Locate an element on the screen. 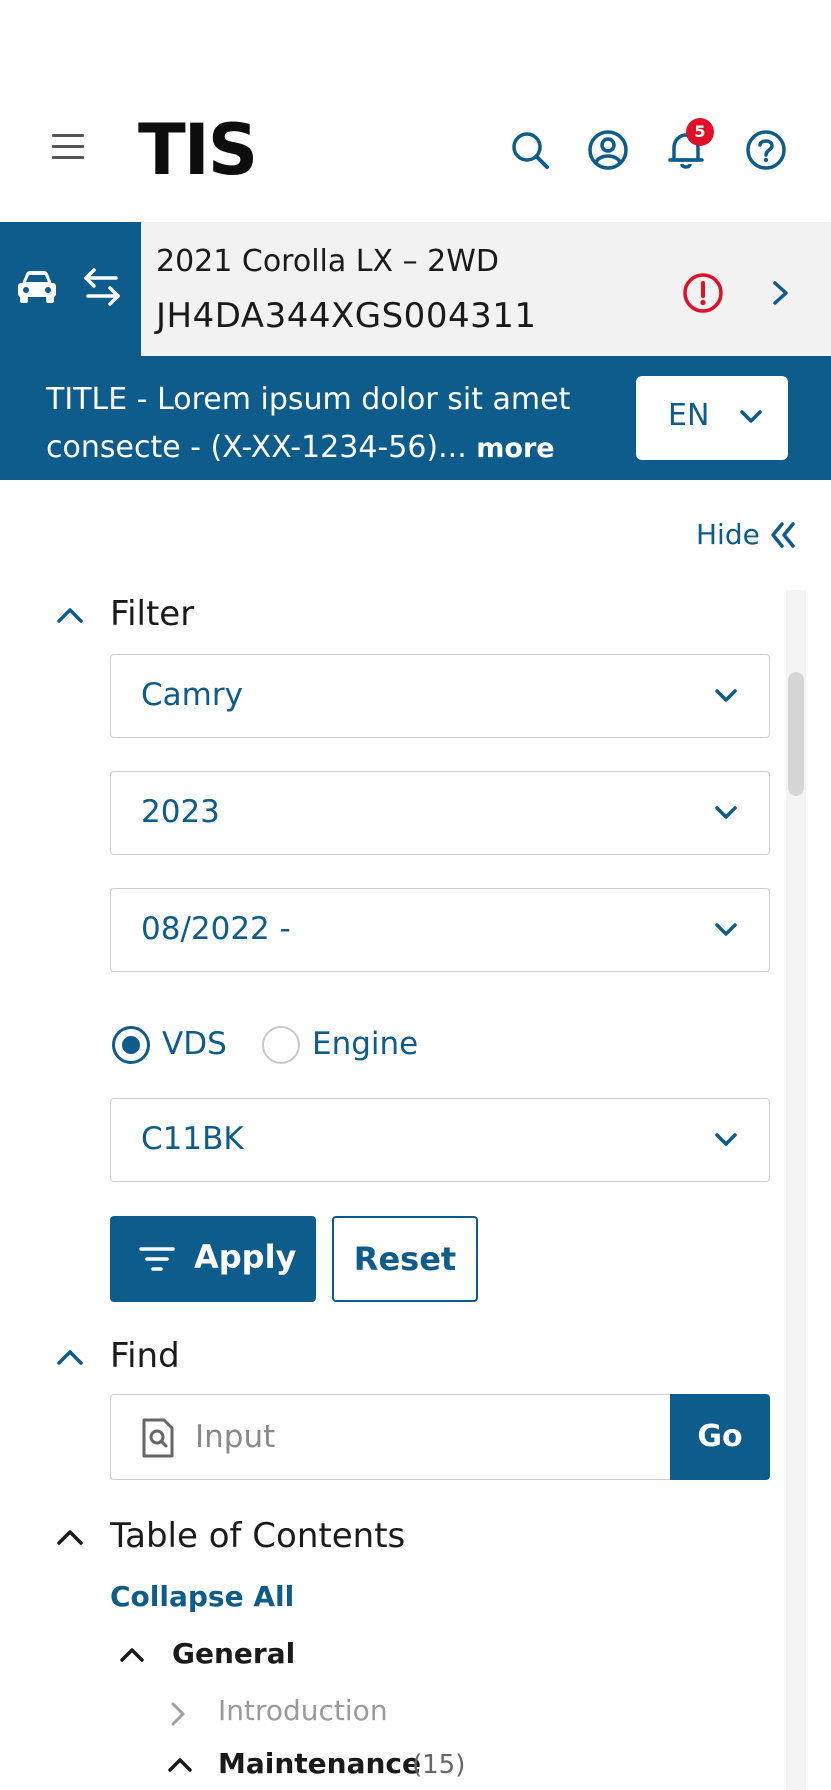 The height and width of the screenshot is (1790, 831). radio-engine-label: Engine is located at coordinates (365, 1044).